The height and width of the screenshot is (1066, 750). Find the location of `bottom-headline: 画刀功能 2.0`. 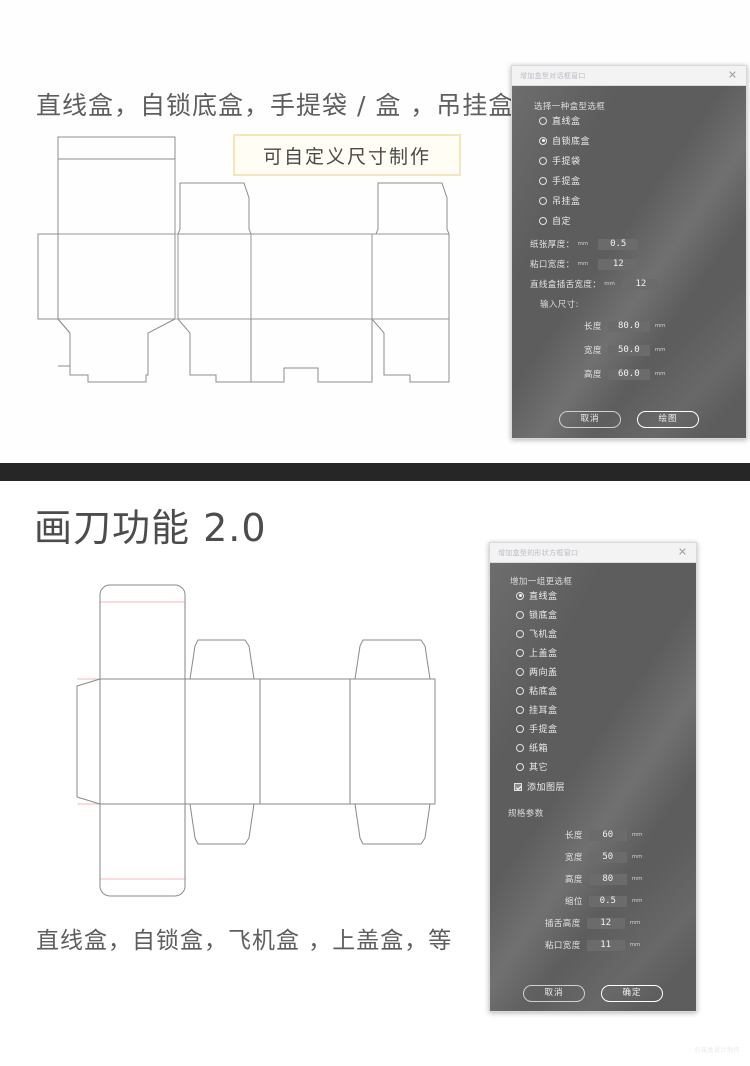

bottom-headline: 画刀功能 2.0 is located at coordinates (150, 528).